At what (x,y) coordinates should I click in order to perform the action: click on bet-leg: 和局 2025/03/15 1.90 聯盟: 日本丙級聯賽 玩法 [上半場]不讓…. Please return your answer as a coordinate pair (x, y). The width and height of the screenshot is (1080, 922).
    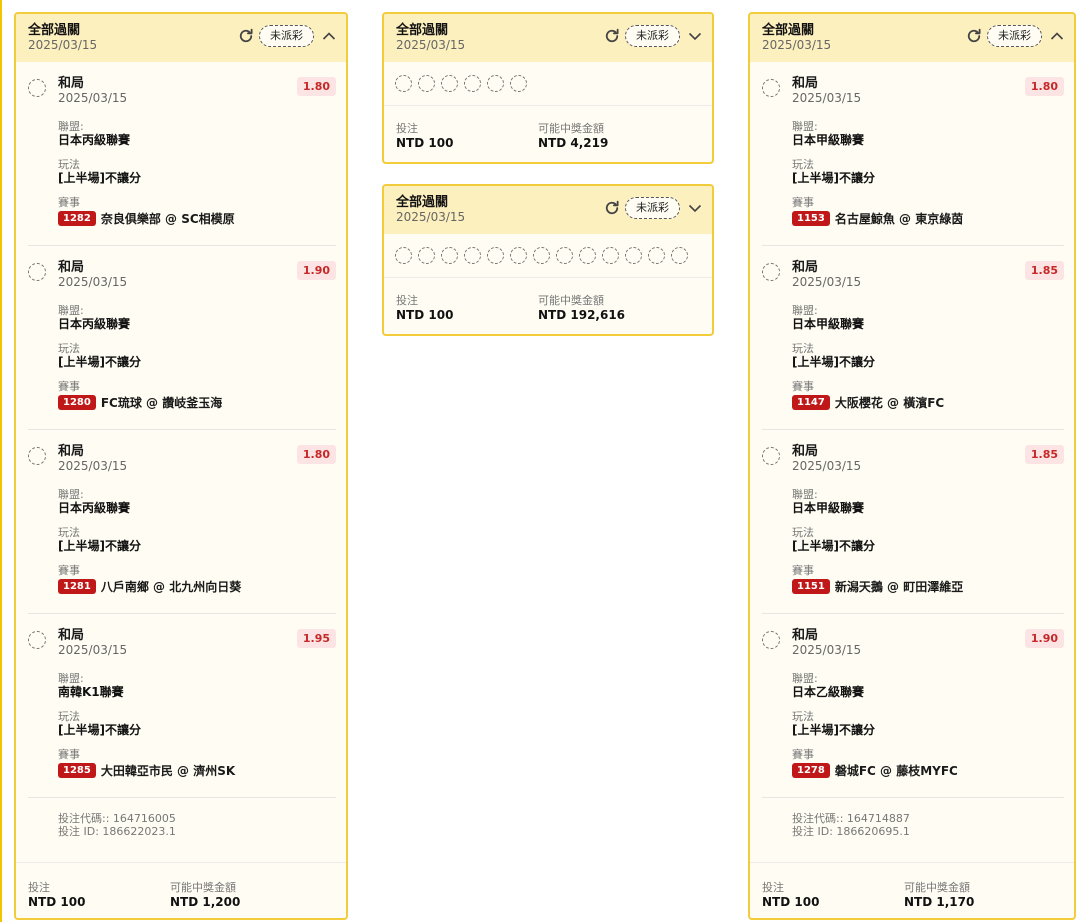
    Looking at the image, I should click on (182, 338).